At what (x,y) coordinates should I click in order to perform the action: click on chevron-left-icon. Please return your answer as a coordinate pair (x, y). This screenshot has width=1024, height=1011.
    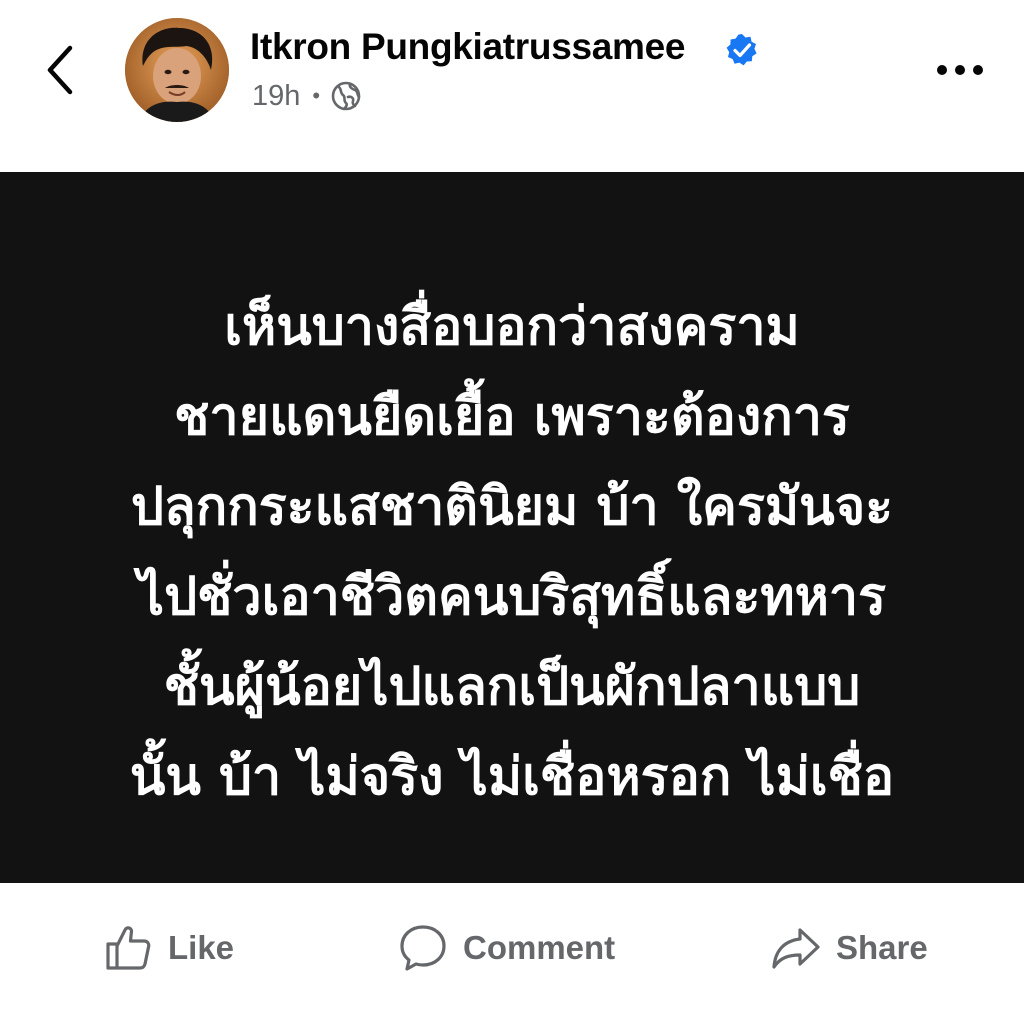
    Looking at the image, I should click on (60, 70).